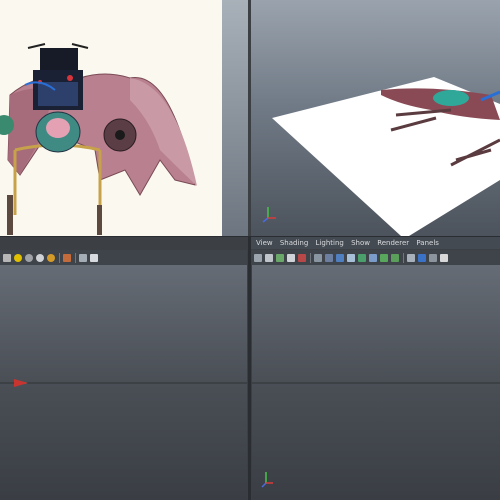 The width and height of the screenshot is (500, 500). Describe the element at coordinates (99, 220) in the screenshot. I see `right-leg-shape` at that location.